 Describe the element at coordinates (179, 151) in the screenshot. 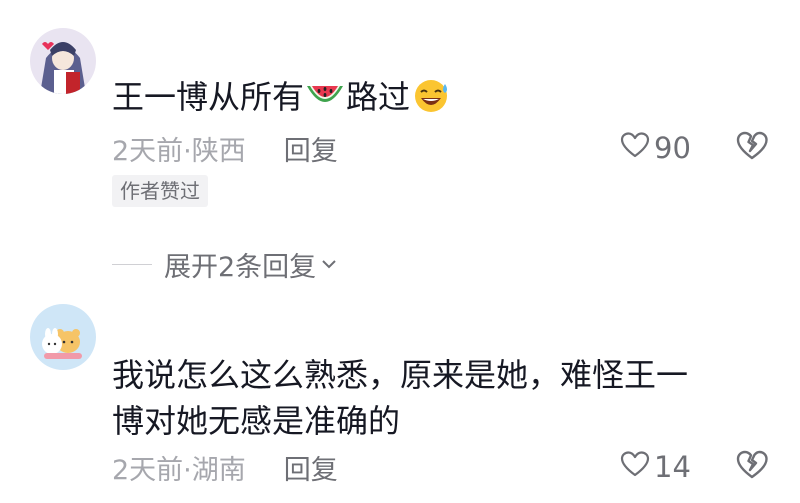

I see `comment-time: 2天前·陕西` at that location.